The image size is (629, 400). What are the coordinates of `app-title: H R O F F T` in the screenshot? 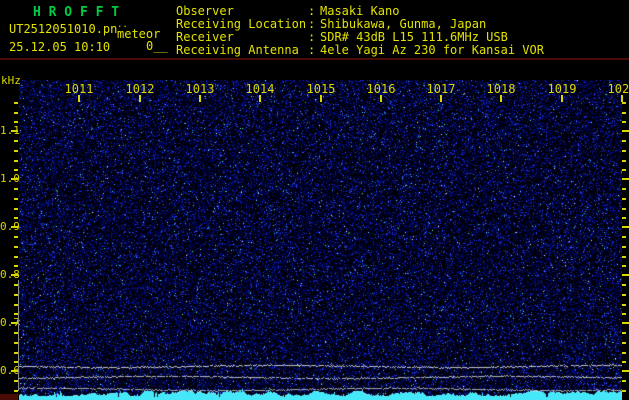 It's located at (76, 12).